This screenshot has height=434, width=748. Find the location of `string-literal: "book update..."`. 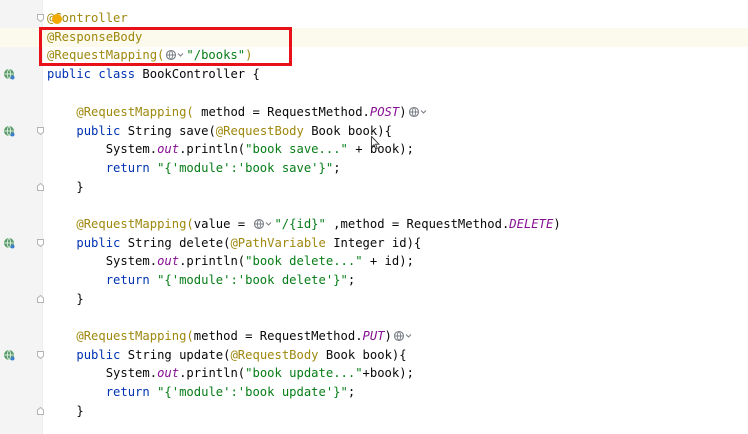

string-literal: "book update..." is located at coordinates (304, 373).